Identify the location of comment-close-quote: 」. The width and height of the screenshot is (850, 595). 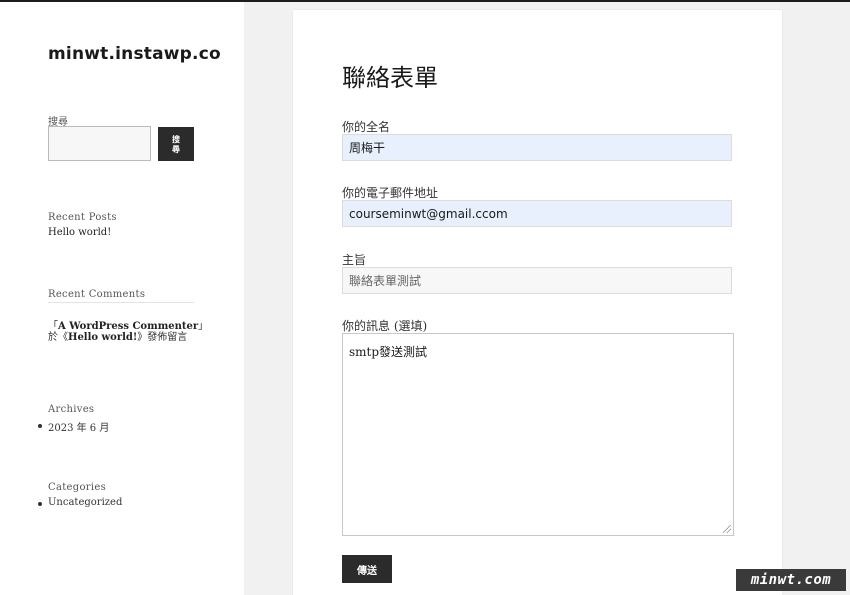
(203, 326).